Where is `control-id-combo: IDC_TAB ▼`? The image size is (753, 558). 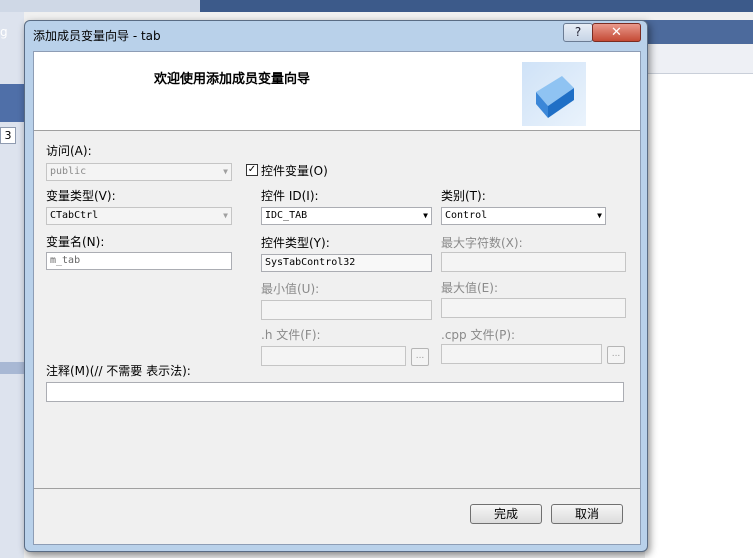 control-id-combo: IDC_TAB ▼ is located at coordinates (346, 216).